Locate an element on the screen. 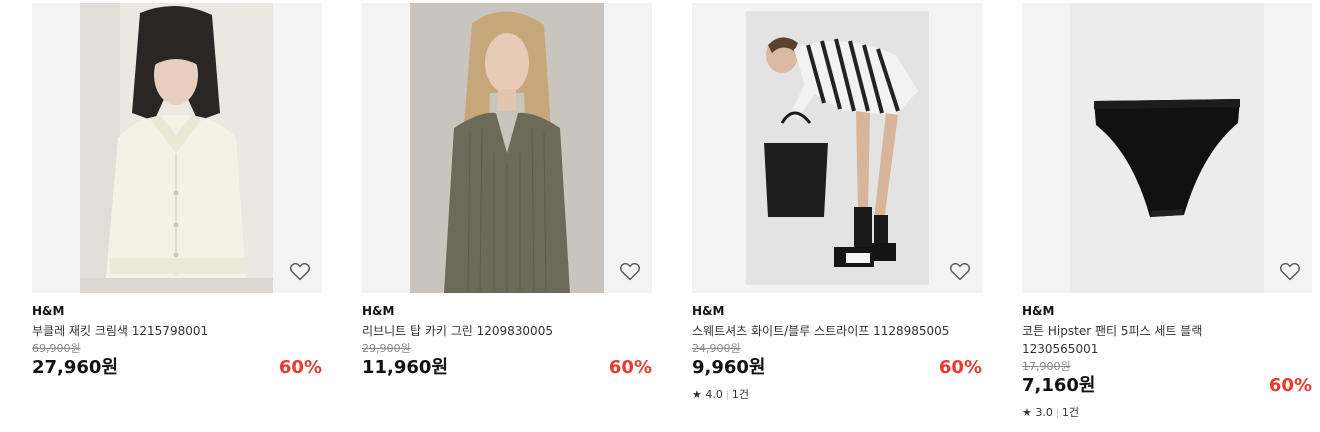 This screenshot has height=432, width=1320. original-price: 29,900원 is located at coordinates (386, 348).